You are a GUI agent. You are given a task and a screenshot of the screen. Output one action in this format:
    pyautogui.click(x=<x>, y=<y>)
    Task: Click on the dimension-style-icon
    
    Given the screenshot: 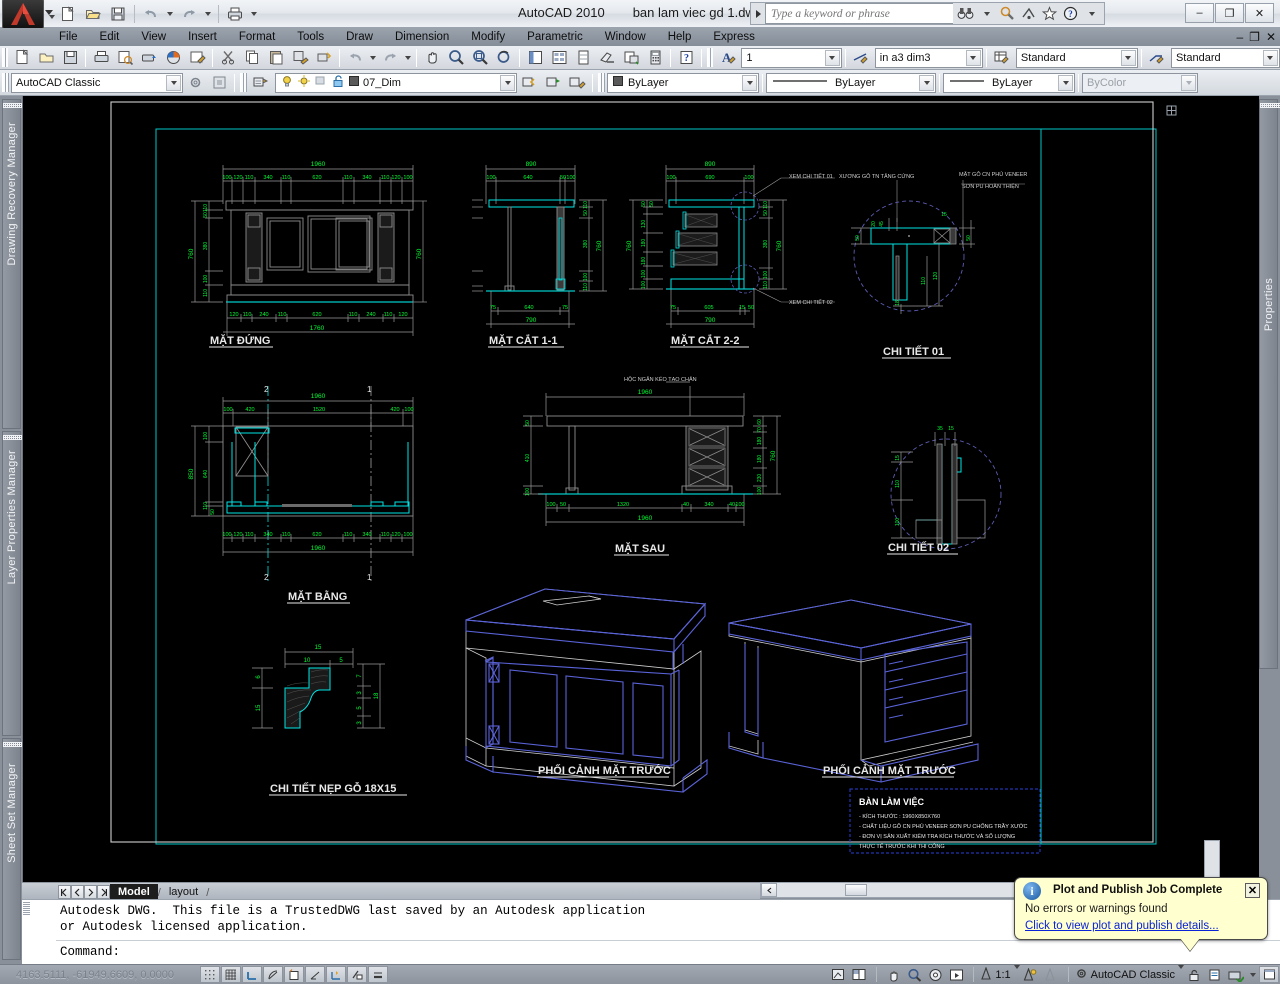 What is the action you would take?
    pyautogui.click(x=861, y=58)
    